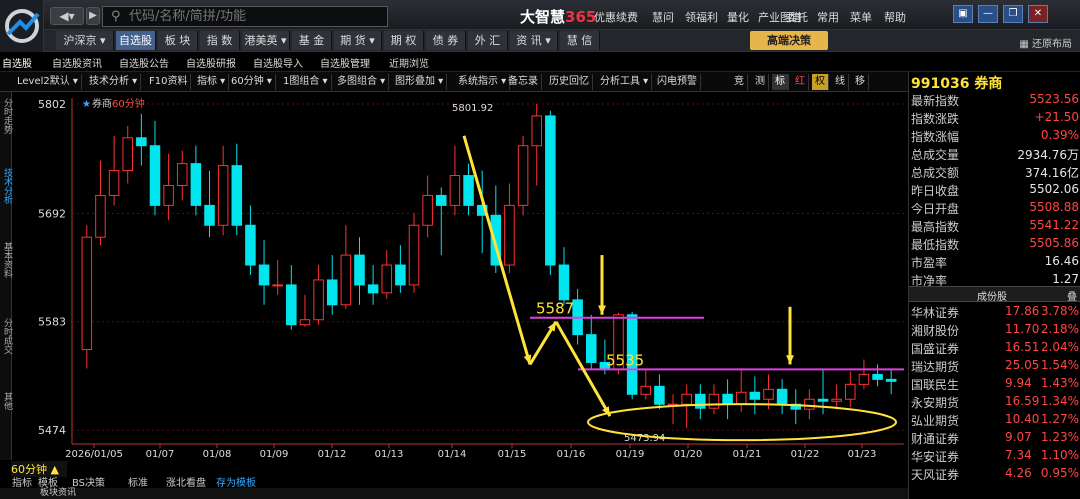 This screenshot has height=499, width=1080. I want to click on maximize-button: ❐, so click(1013, 14).